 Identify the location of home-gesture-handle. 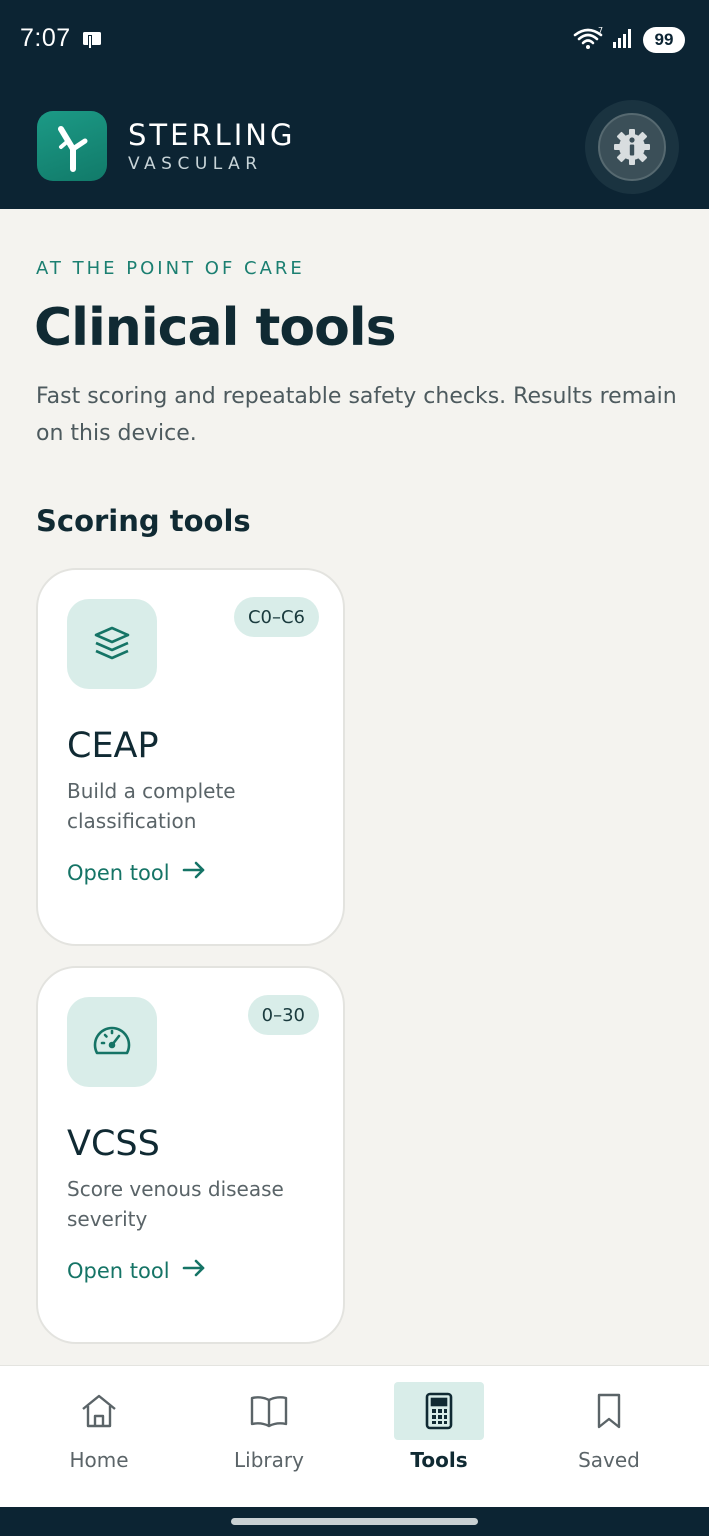
(354, 1521).